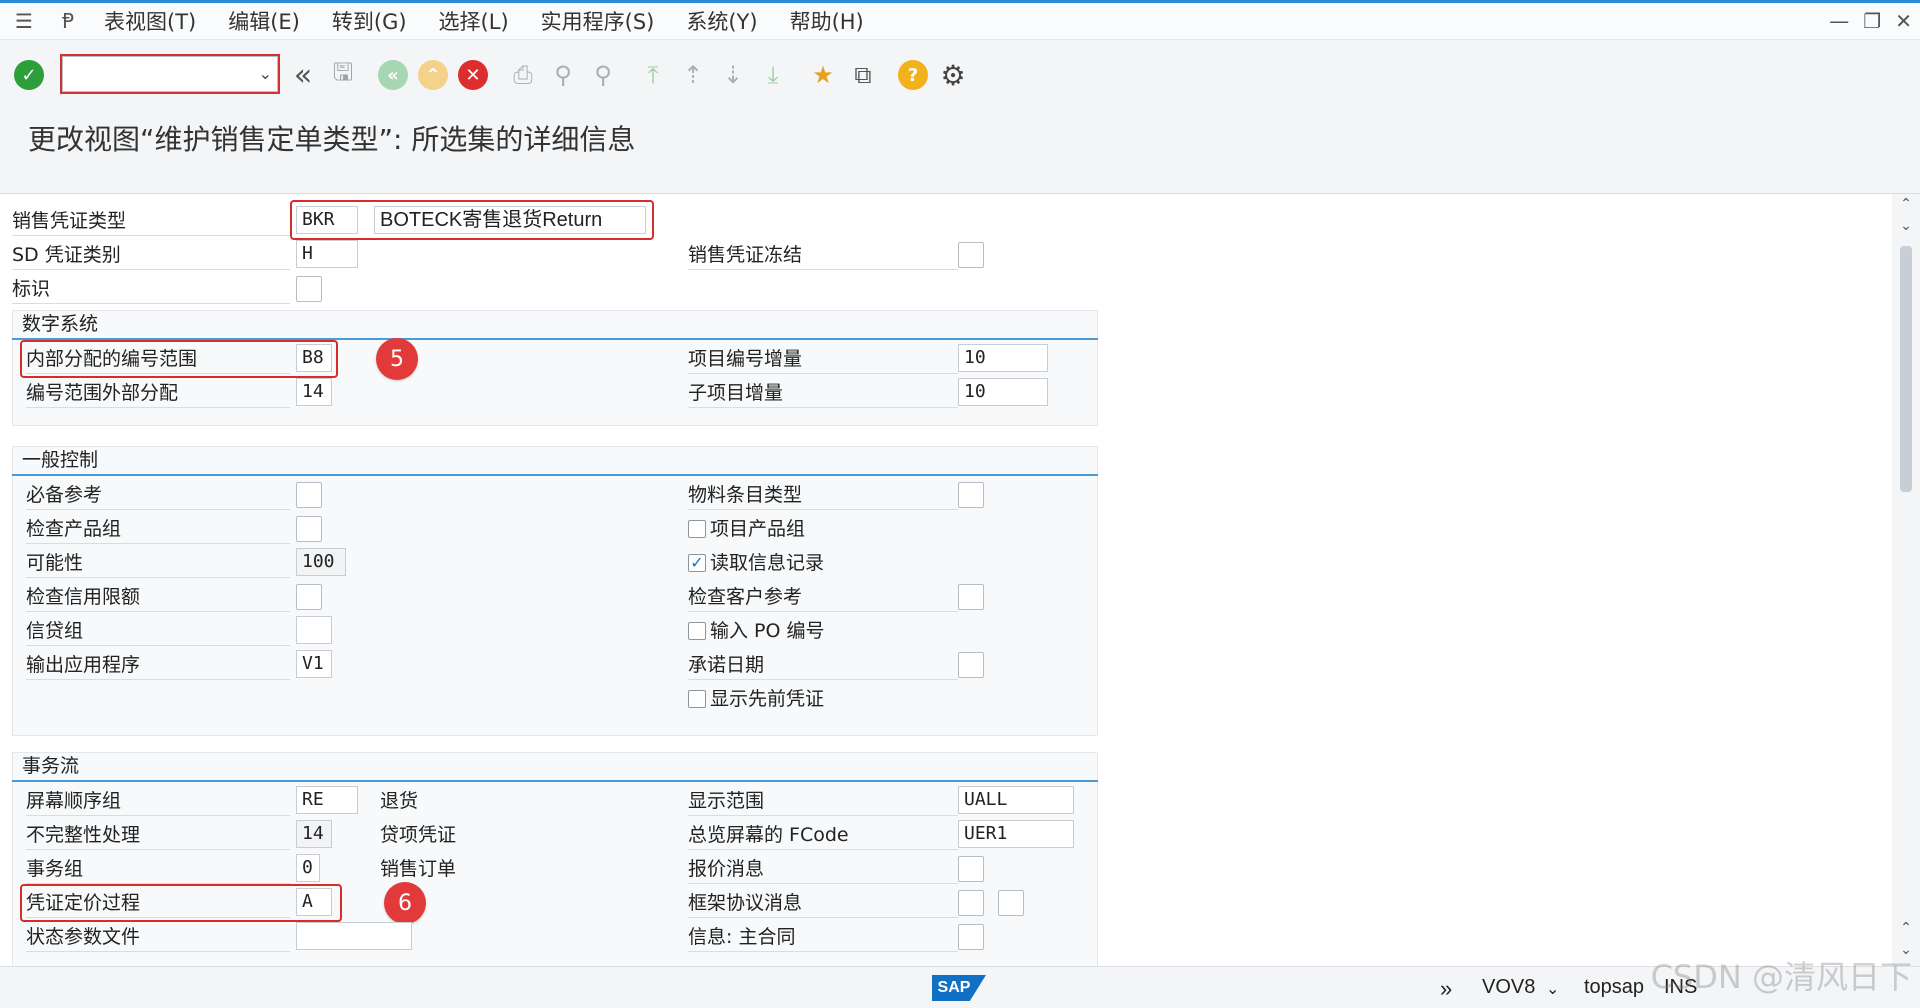 The image size is (1920, 1008). Describe the element at coordinates (24, 21) in the screenshot. I see `menu-icon: ☰` at that location.